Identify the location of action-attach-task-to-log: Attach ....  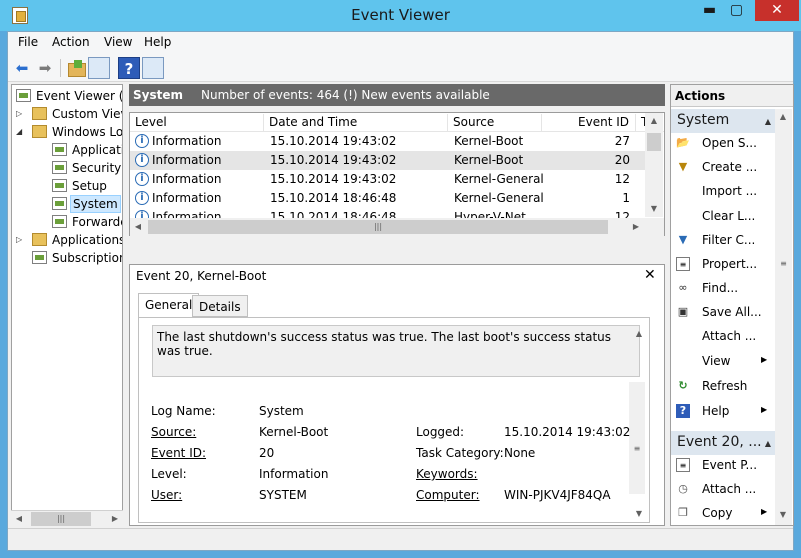
(723, 337).